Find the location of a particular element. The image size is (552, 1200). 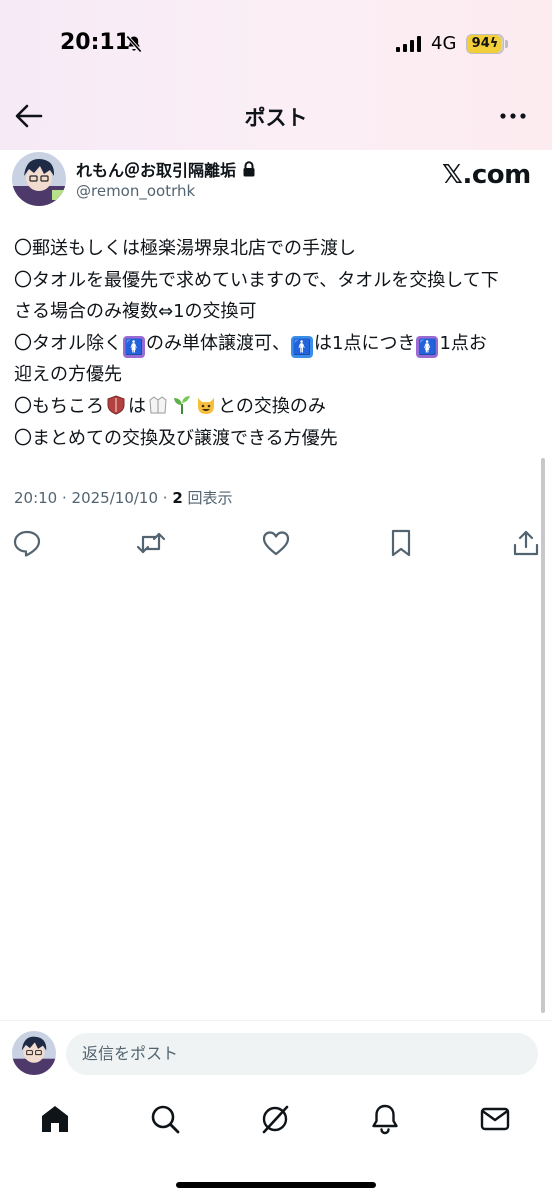

shield-icon is located at coordinates (116, 405).